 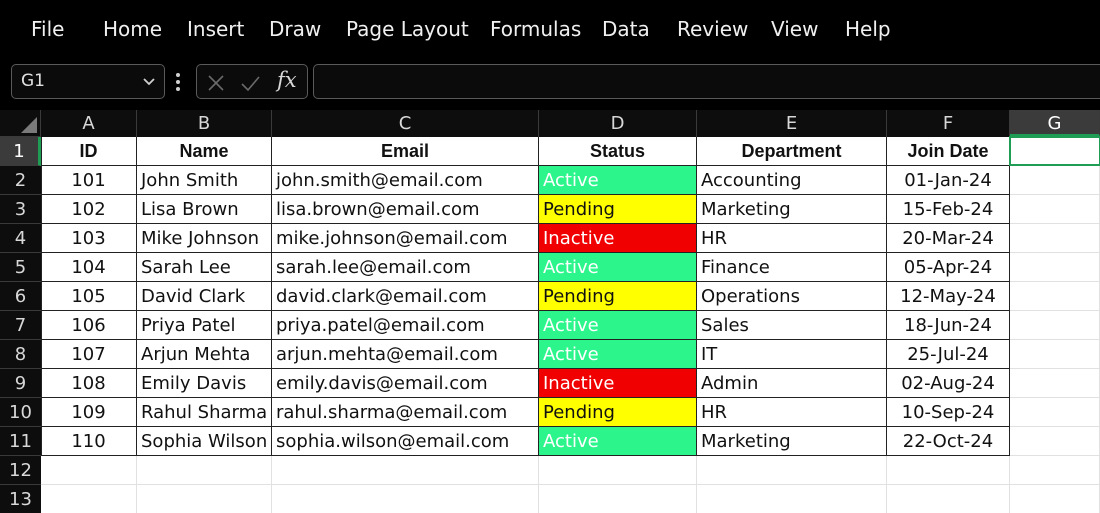 What do you see at coordinates (405, 209) in the screenshot?
I see `cell-email: lisa.brown@email.com` at bounding box center [405, 209].